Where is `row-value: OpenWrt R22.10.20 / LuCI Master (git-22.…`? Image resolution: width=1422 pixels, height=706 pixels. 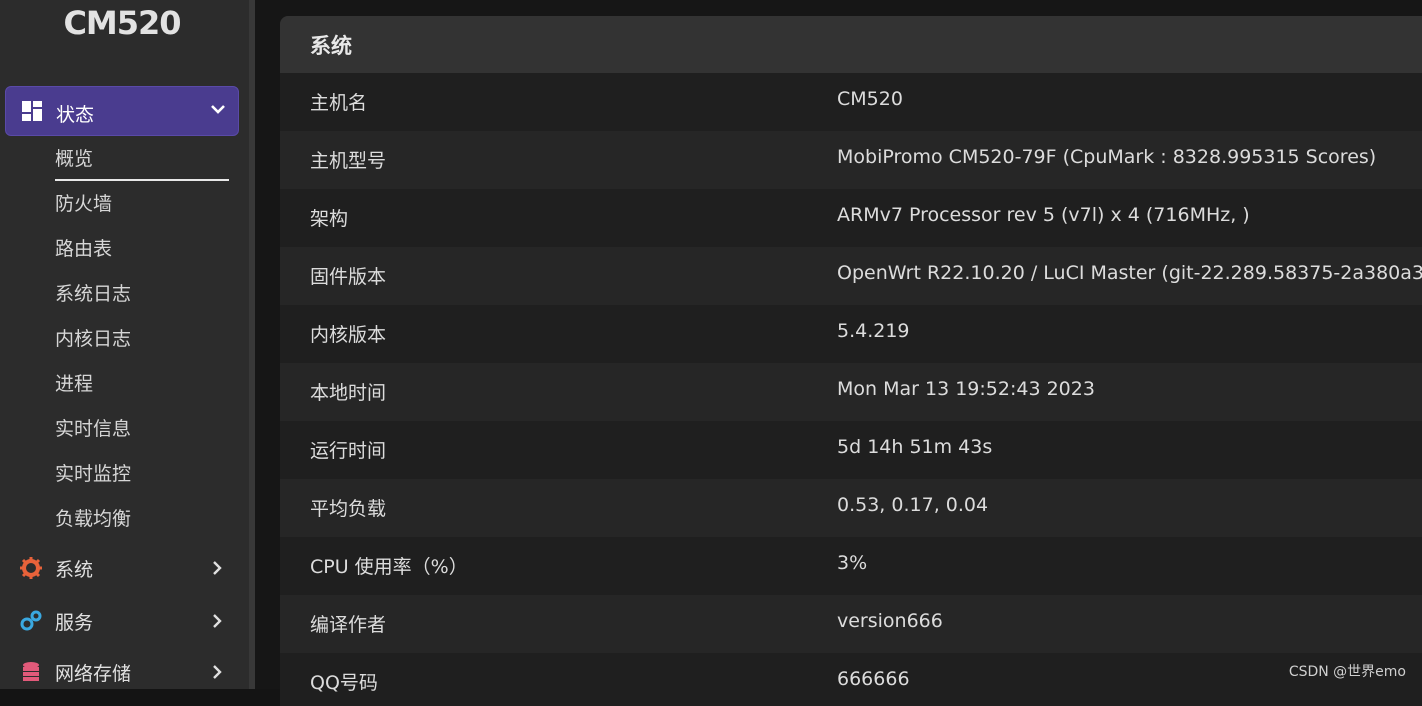
row-value: OpenWrt R22.10.20 / LuCI Master (git-22.… is located at coordinates (1129, 273).